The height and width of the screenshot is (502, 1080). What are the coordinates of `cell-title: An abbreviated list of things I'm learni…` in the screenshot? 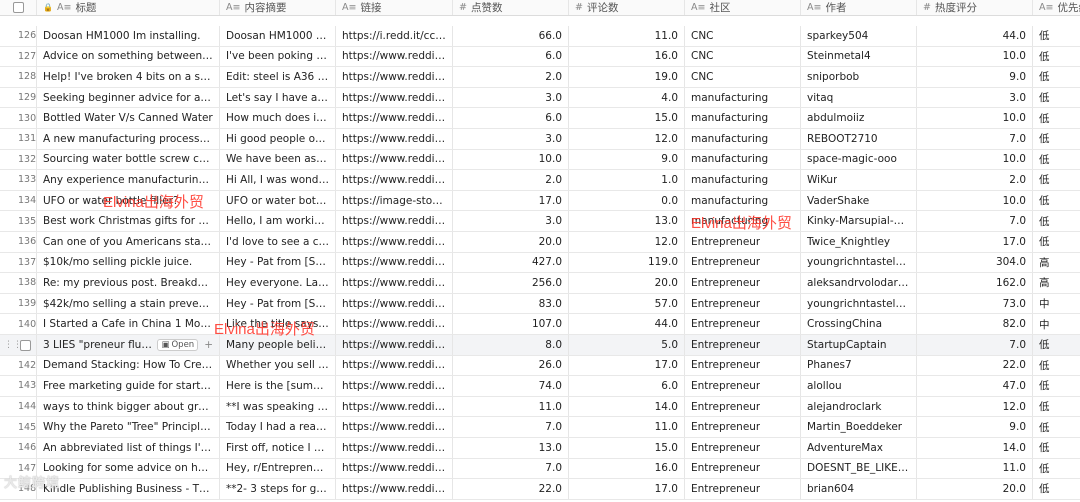 It's located at (128, 448).